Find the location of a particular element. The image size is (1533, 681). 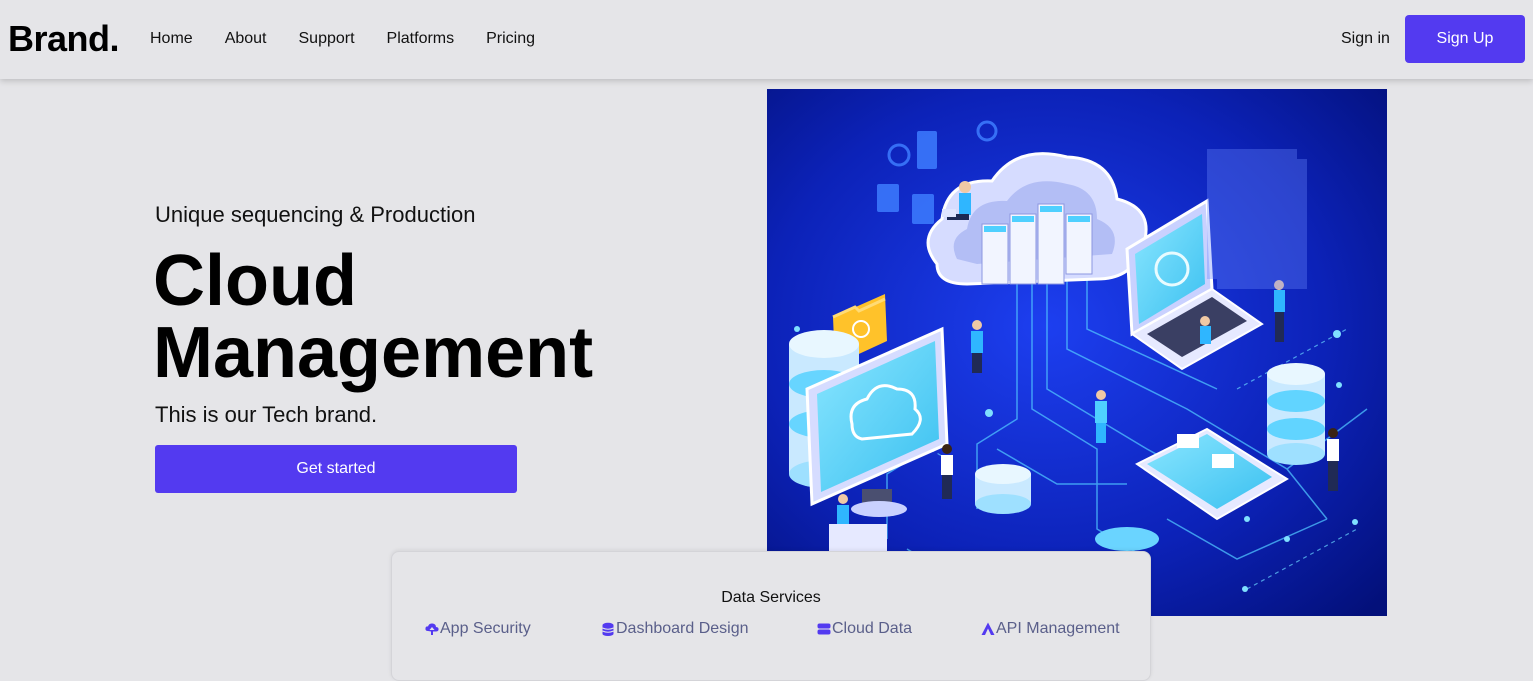

cloud-upload-icon is located at coordinates (432, 629).